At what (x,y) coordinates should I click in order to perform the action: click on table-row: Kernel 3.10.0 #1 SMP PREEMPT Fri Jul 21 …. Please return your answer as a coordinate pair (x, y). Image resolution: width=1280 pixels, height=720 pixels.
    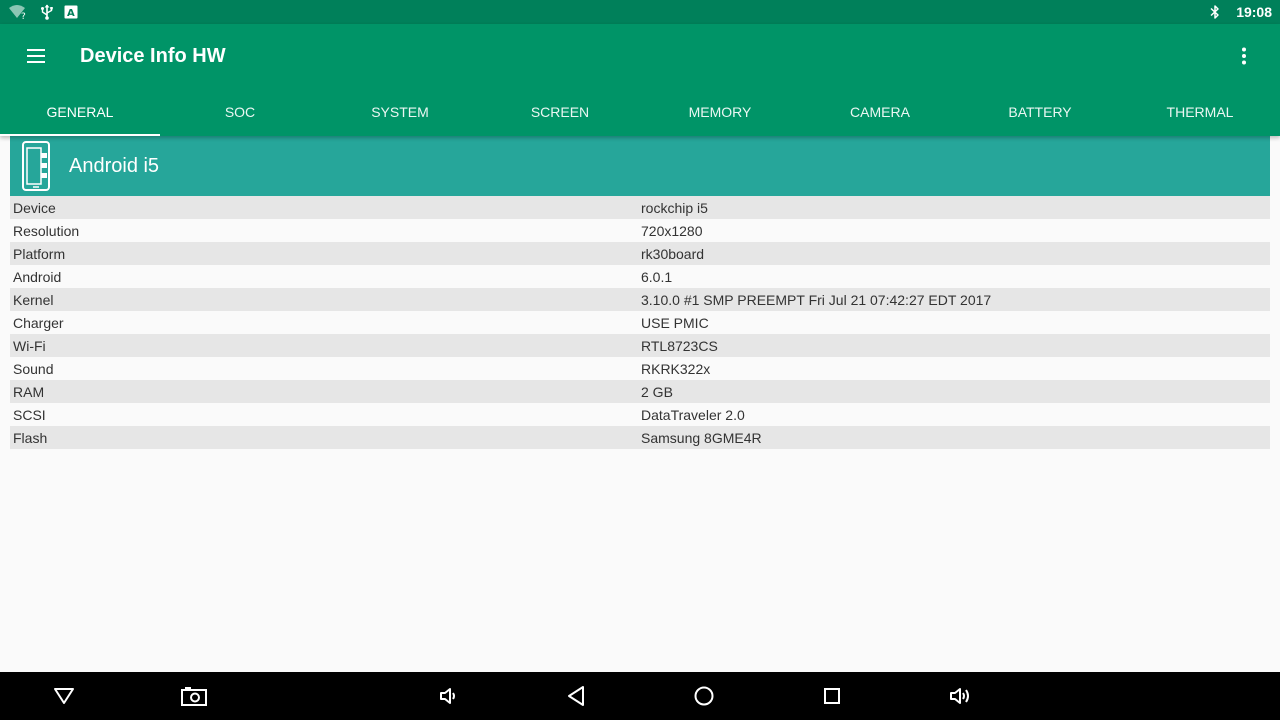
    Looking at the image, I should click on (640, 299).